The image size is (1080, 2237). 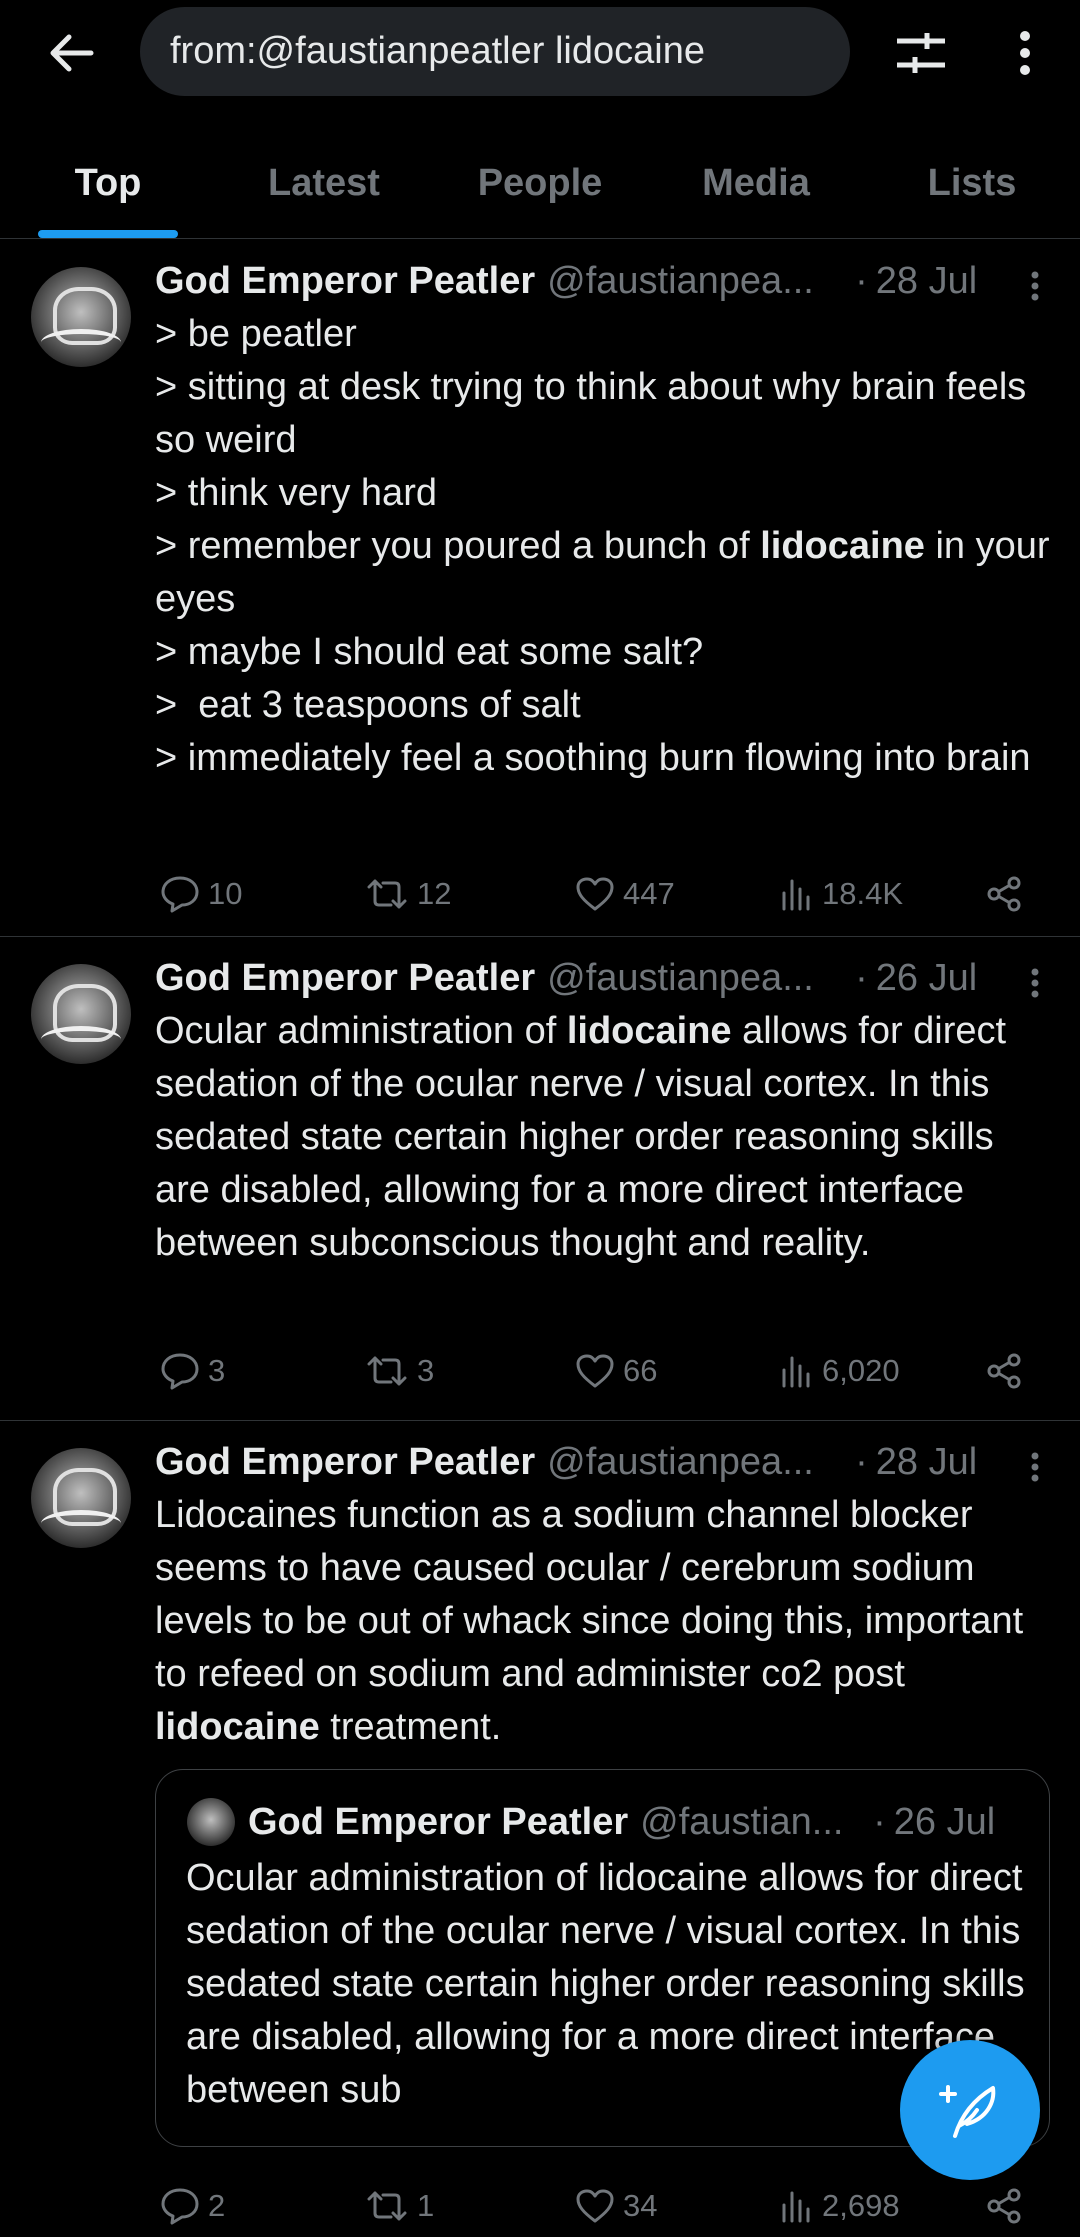 I want to click on repost-count: 3, so click(x=426, y=1370).